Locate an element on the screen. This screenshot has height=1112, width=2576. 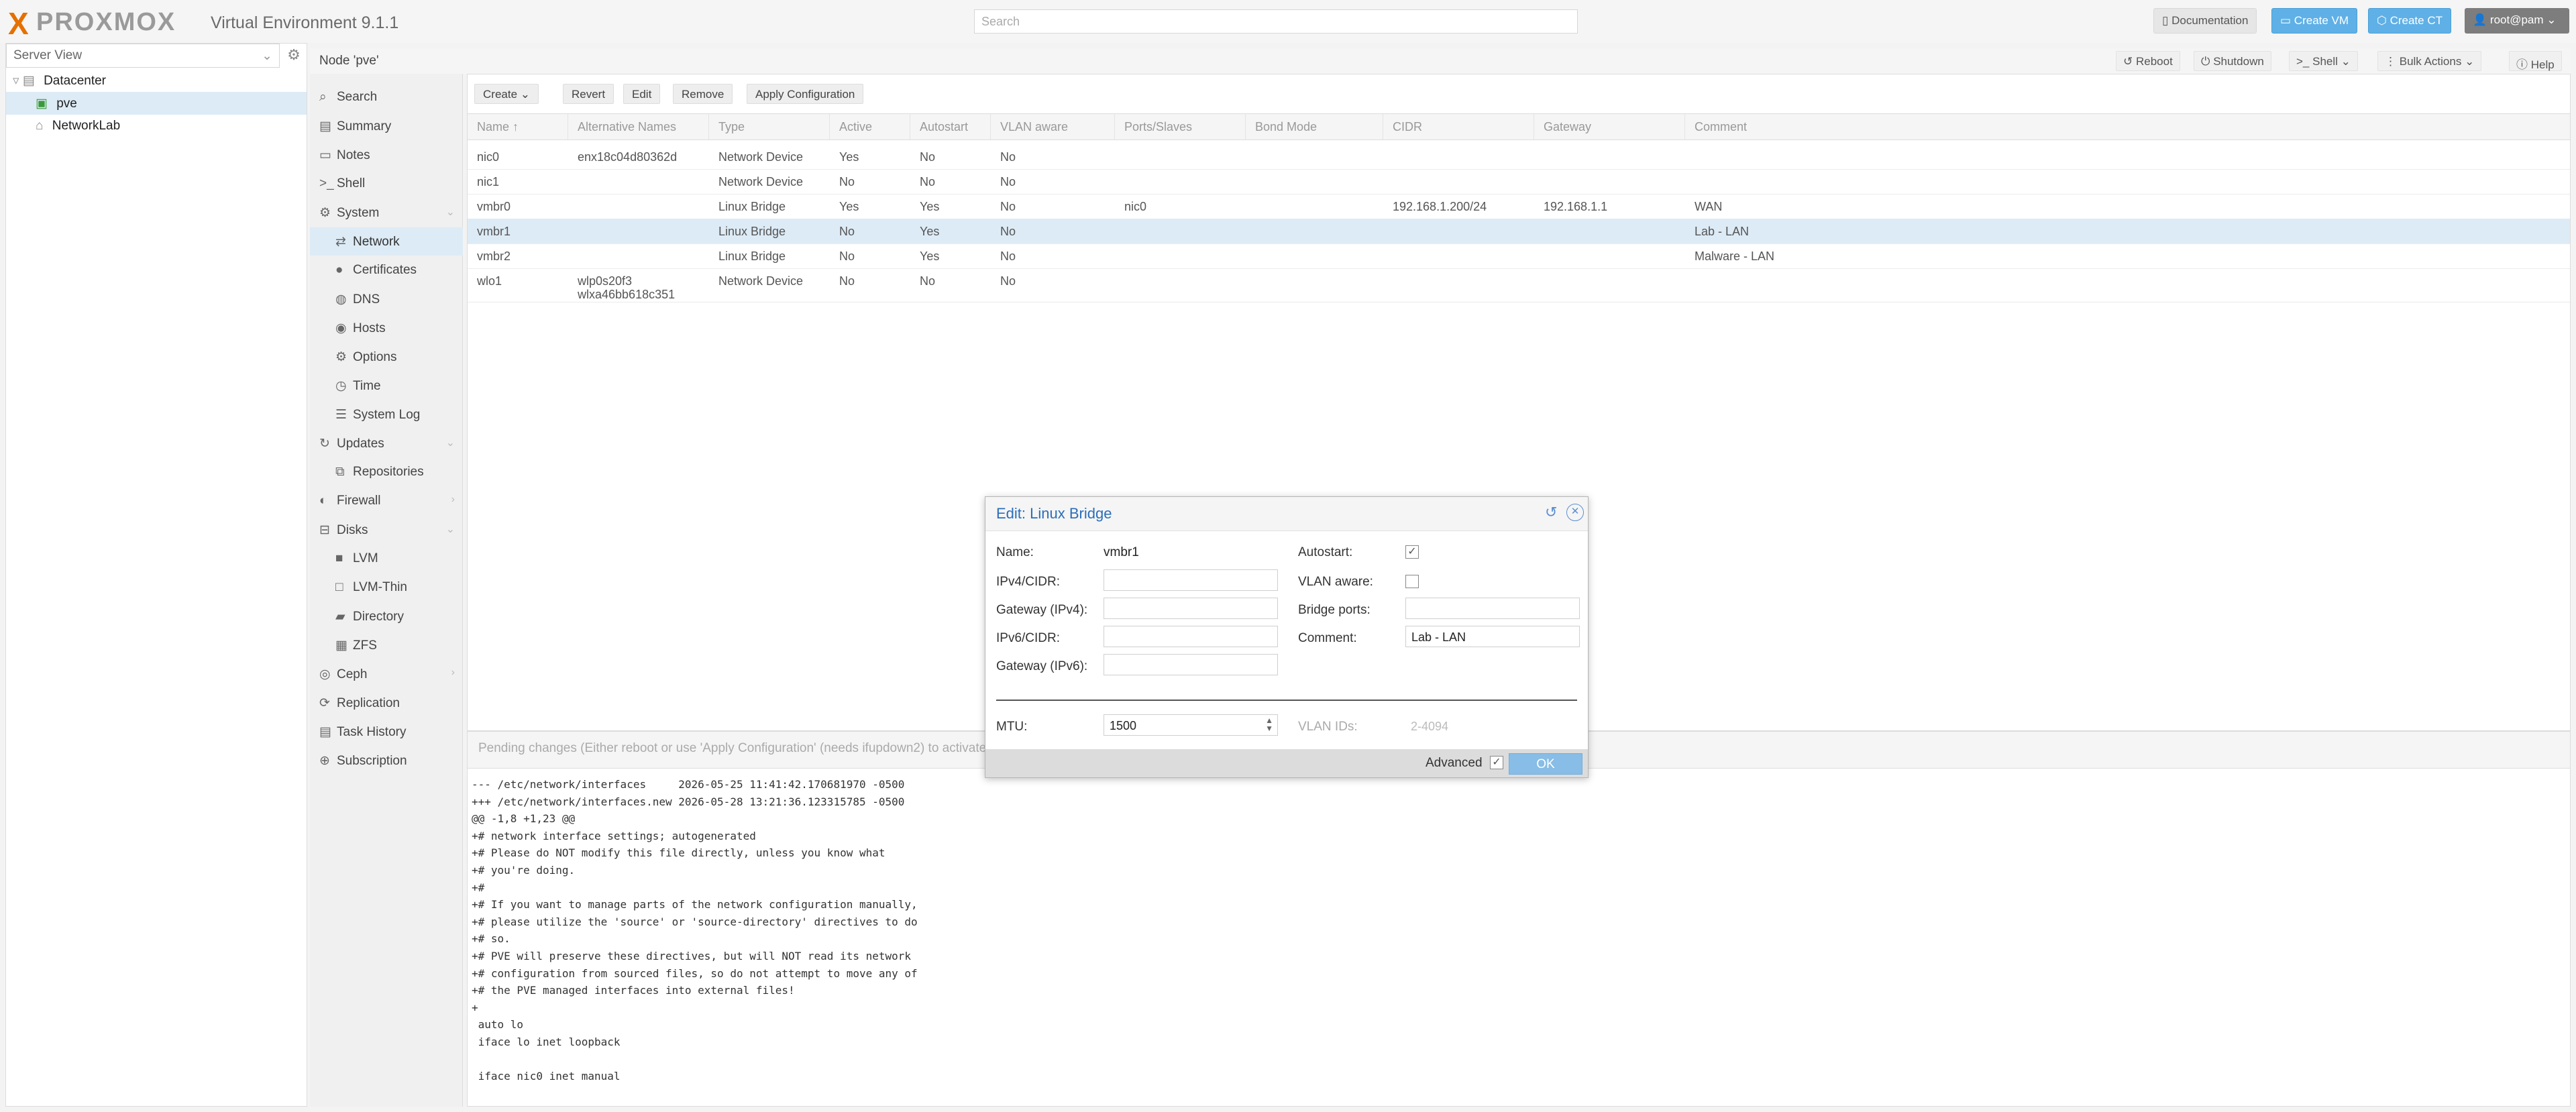
create-vm-button: ▭ Create VM is located at coordinates (2314, 21).